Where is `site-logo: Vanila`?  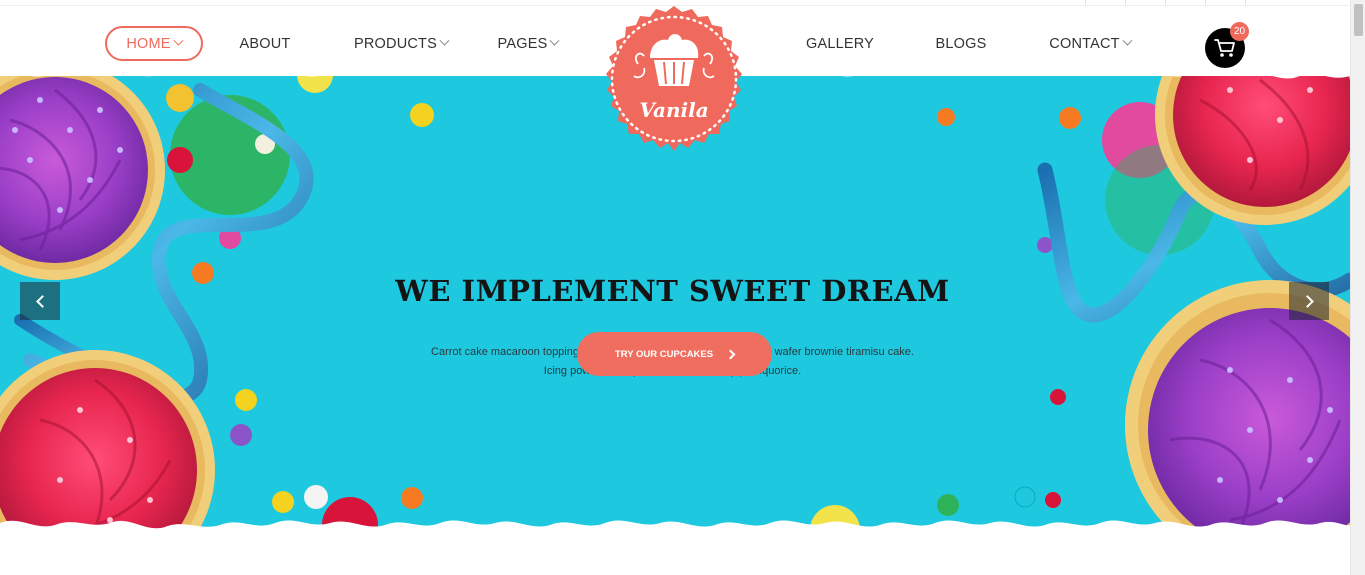
site-logo: Vanila is located at coordinates (674, 80).